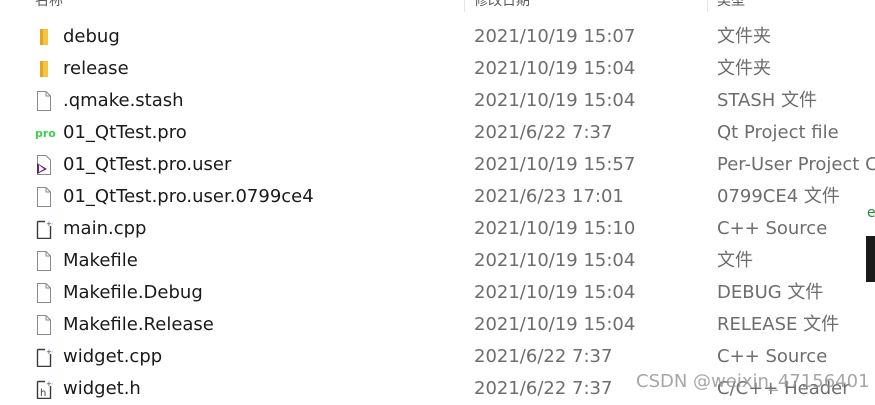  What do you see at coordinates (432, 357) in the screenshot?
I see `file-row: ++ widget.cpp 2021/6/22 7:37 C++ Source` at bounding box center [432, 357].